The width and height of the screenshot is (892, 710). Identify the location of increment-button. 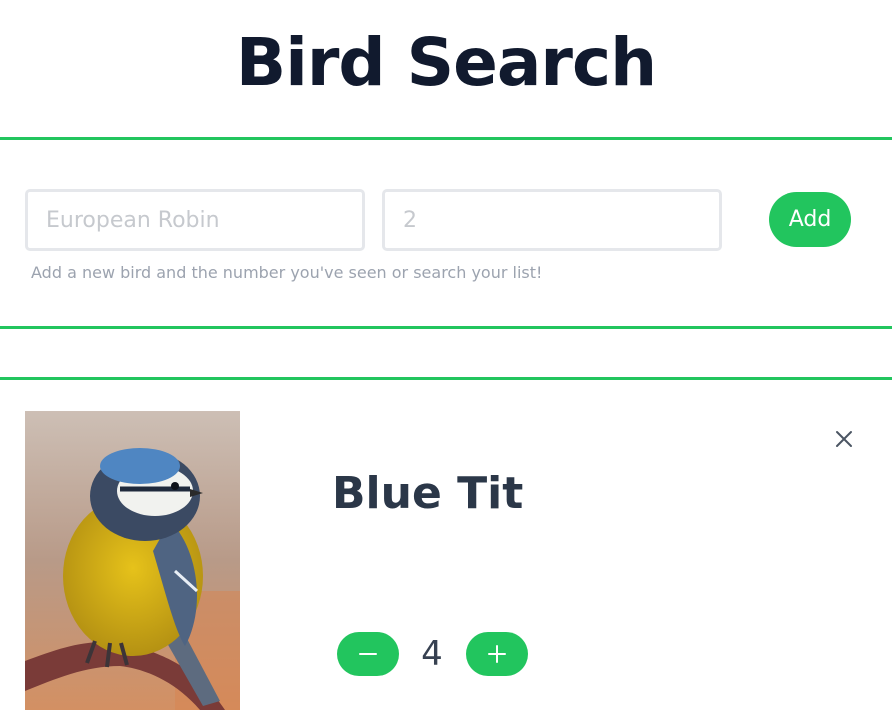
(497, 654).